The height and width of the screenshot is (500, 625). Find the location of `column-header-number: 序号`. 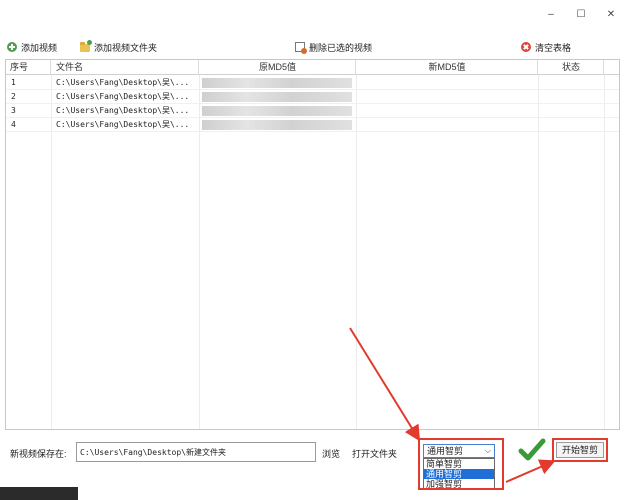

column-header-number: 序号 is located at coordinates (30, 67).